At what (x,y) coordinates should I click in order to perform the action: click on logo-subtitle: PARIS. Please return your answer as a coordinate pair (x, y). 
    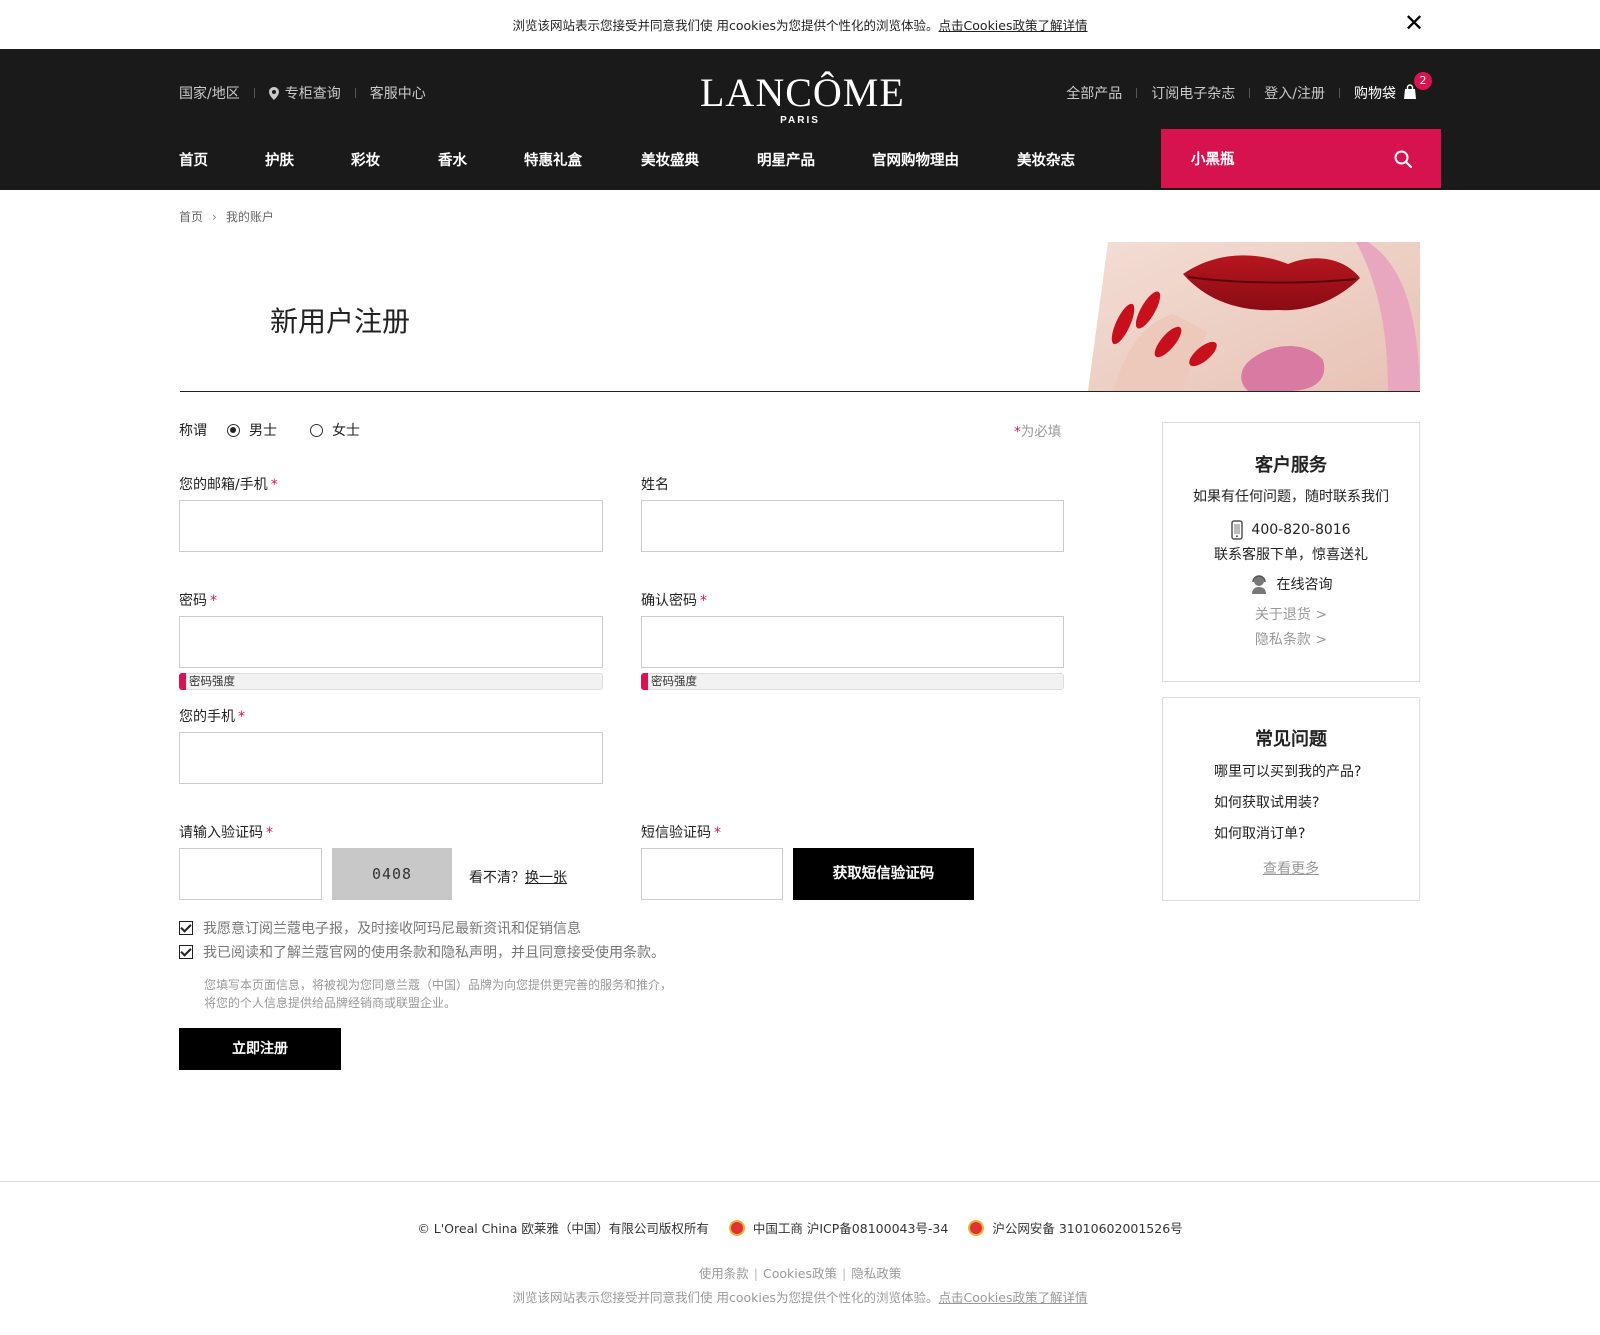
    Looking at the image, I should click on (800, 120).